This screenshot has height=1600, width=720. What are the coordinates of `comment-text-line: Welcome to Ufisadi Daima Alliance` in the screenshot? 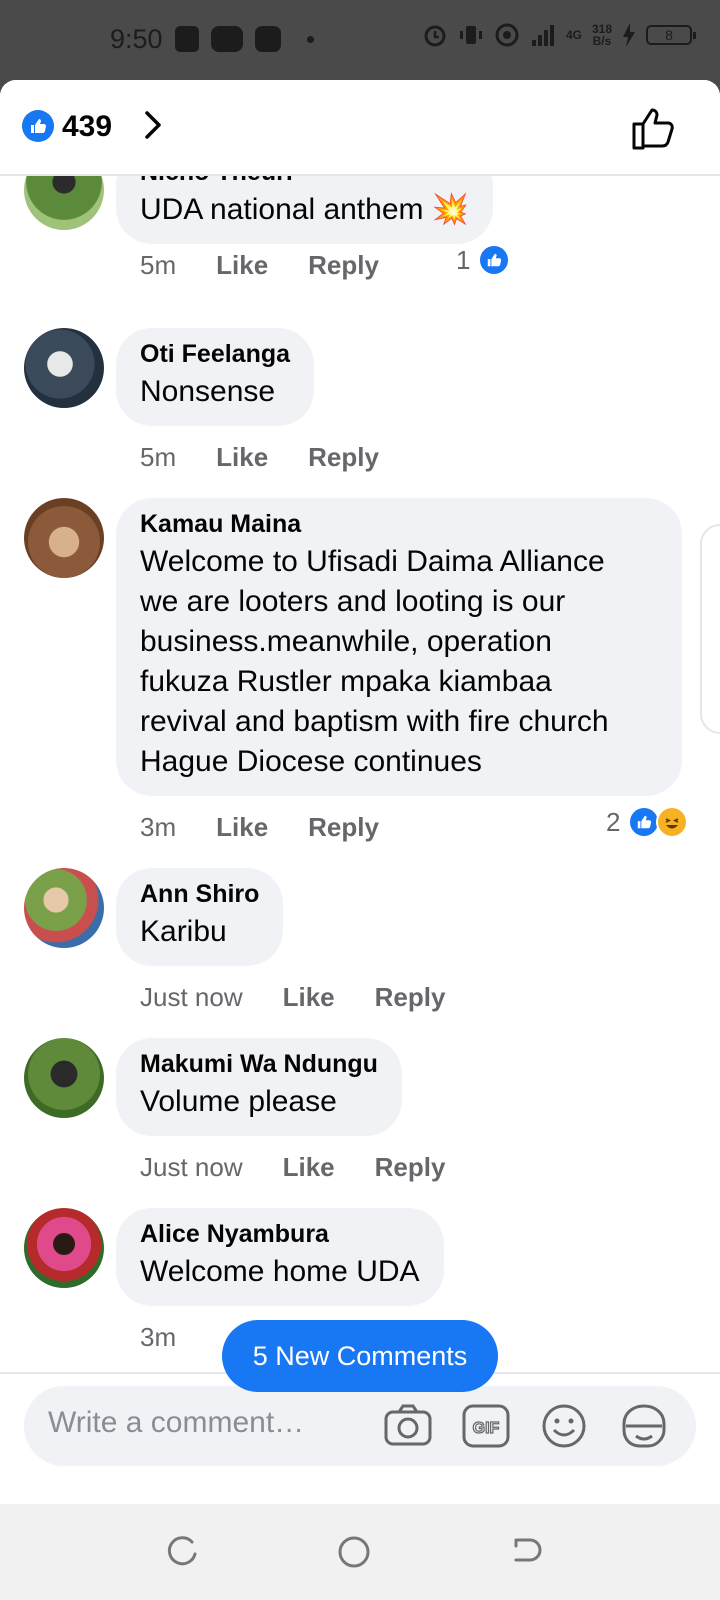 It's located at (372, 561).